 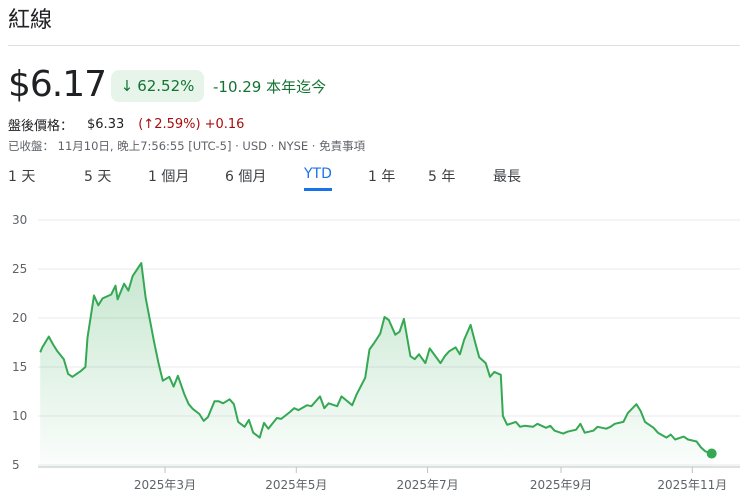 What do you see at coordinates (19, 367) in the screenshot?
I see `y-tick-label-2: 15` at bounding box center [19, 367].